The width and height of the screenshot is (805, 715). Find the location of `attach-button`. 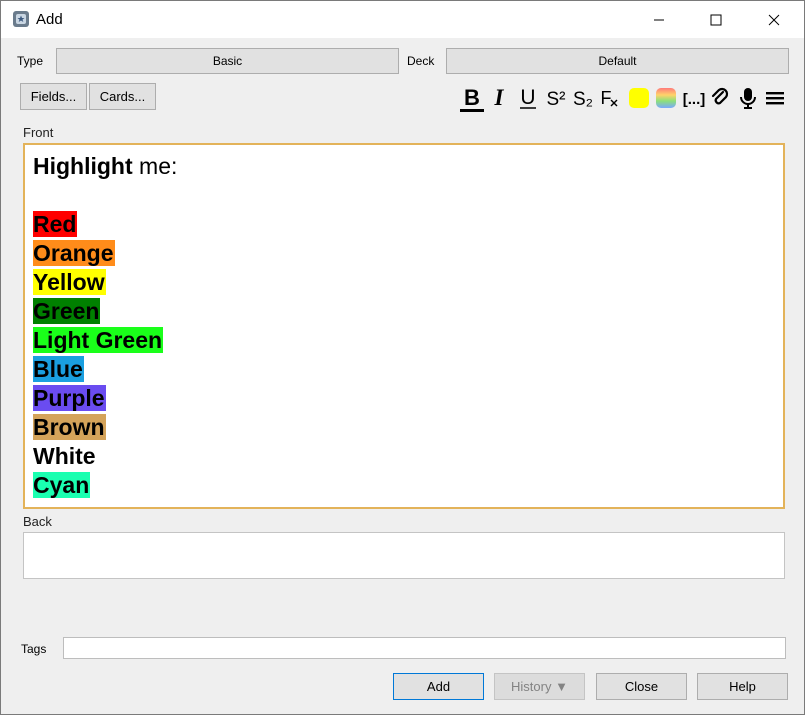

attach-button is located at coordinates (720, 98).